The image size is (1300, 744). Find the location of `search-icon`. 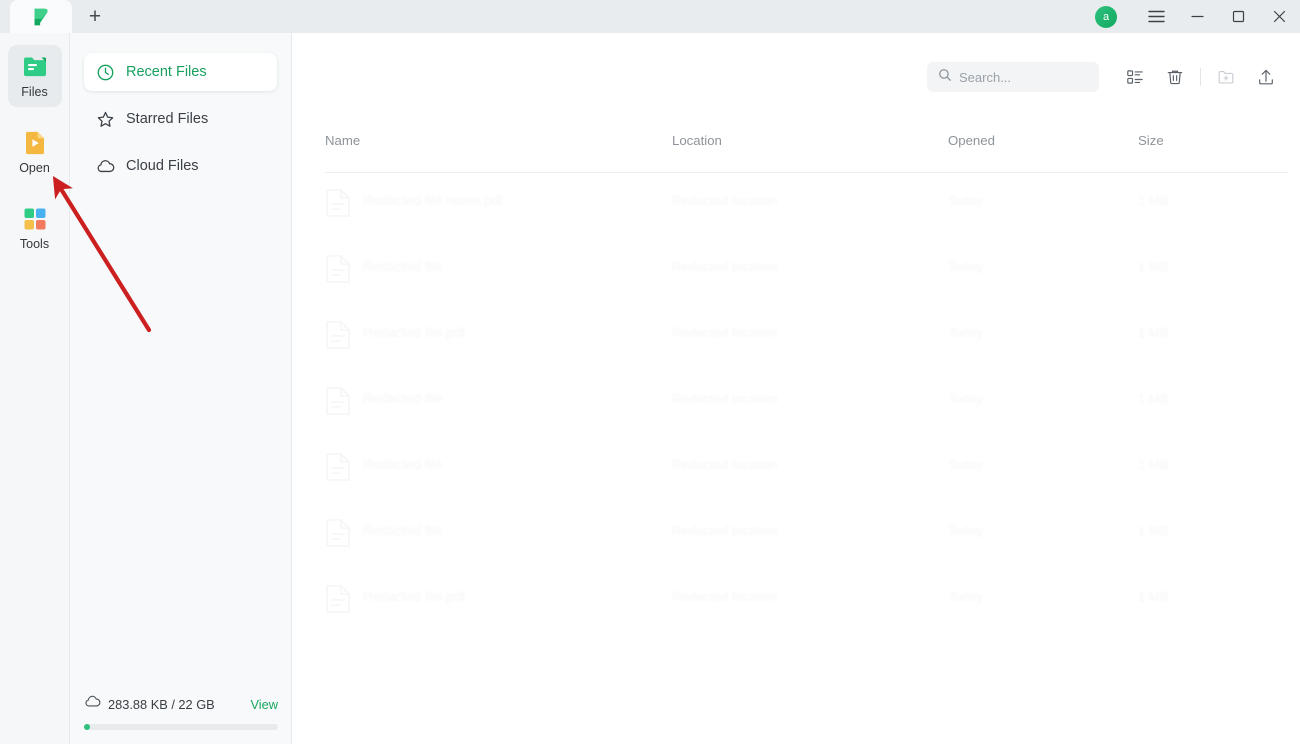

search-icon is located at coordinates (945, 77).